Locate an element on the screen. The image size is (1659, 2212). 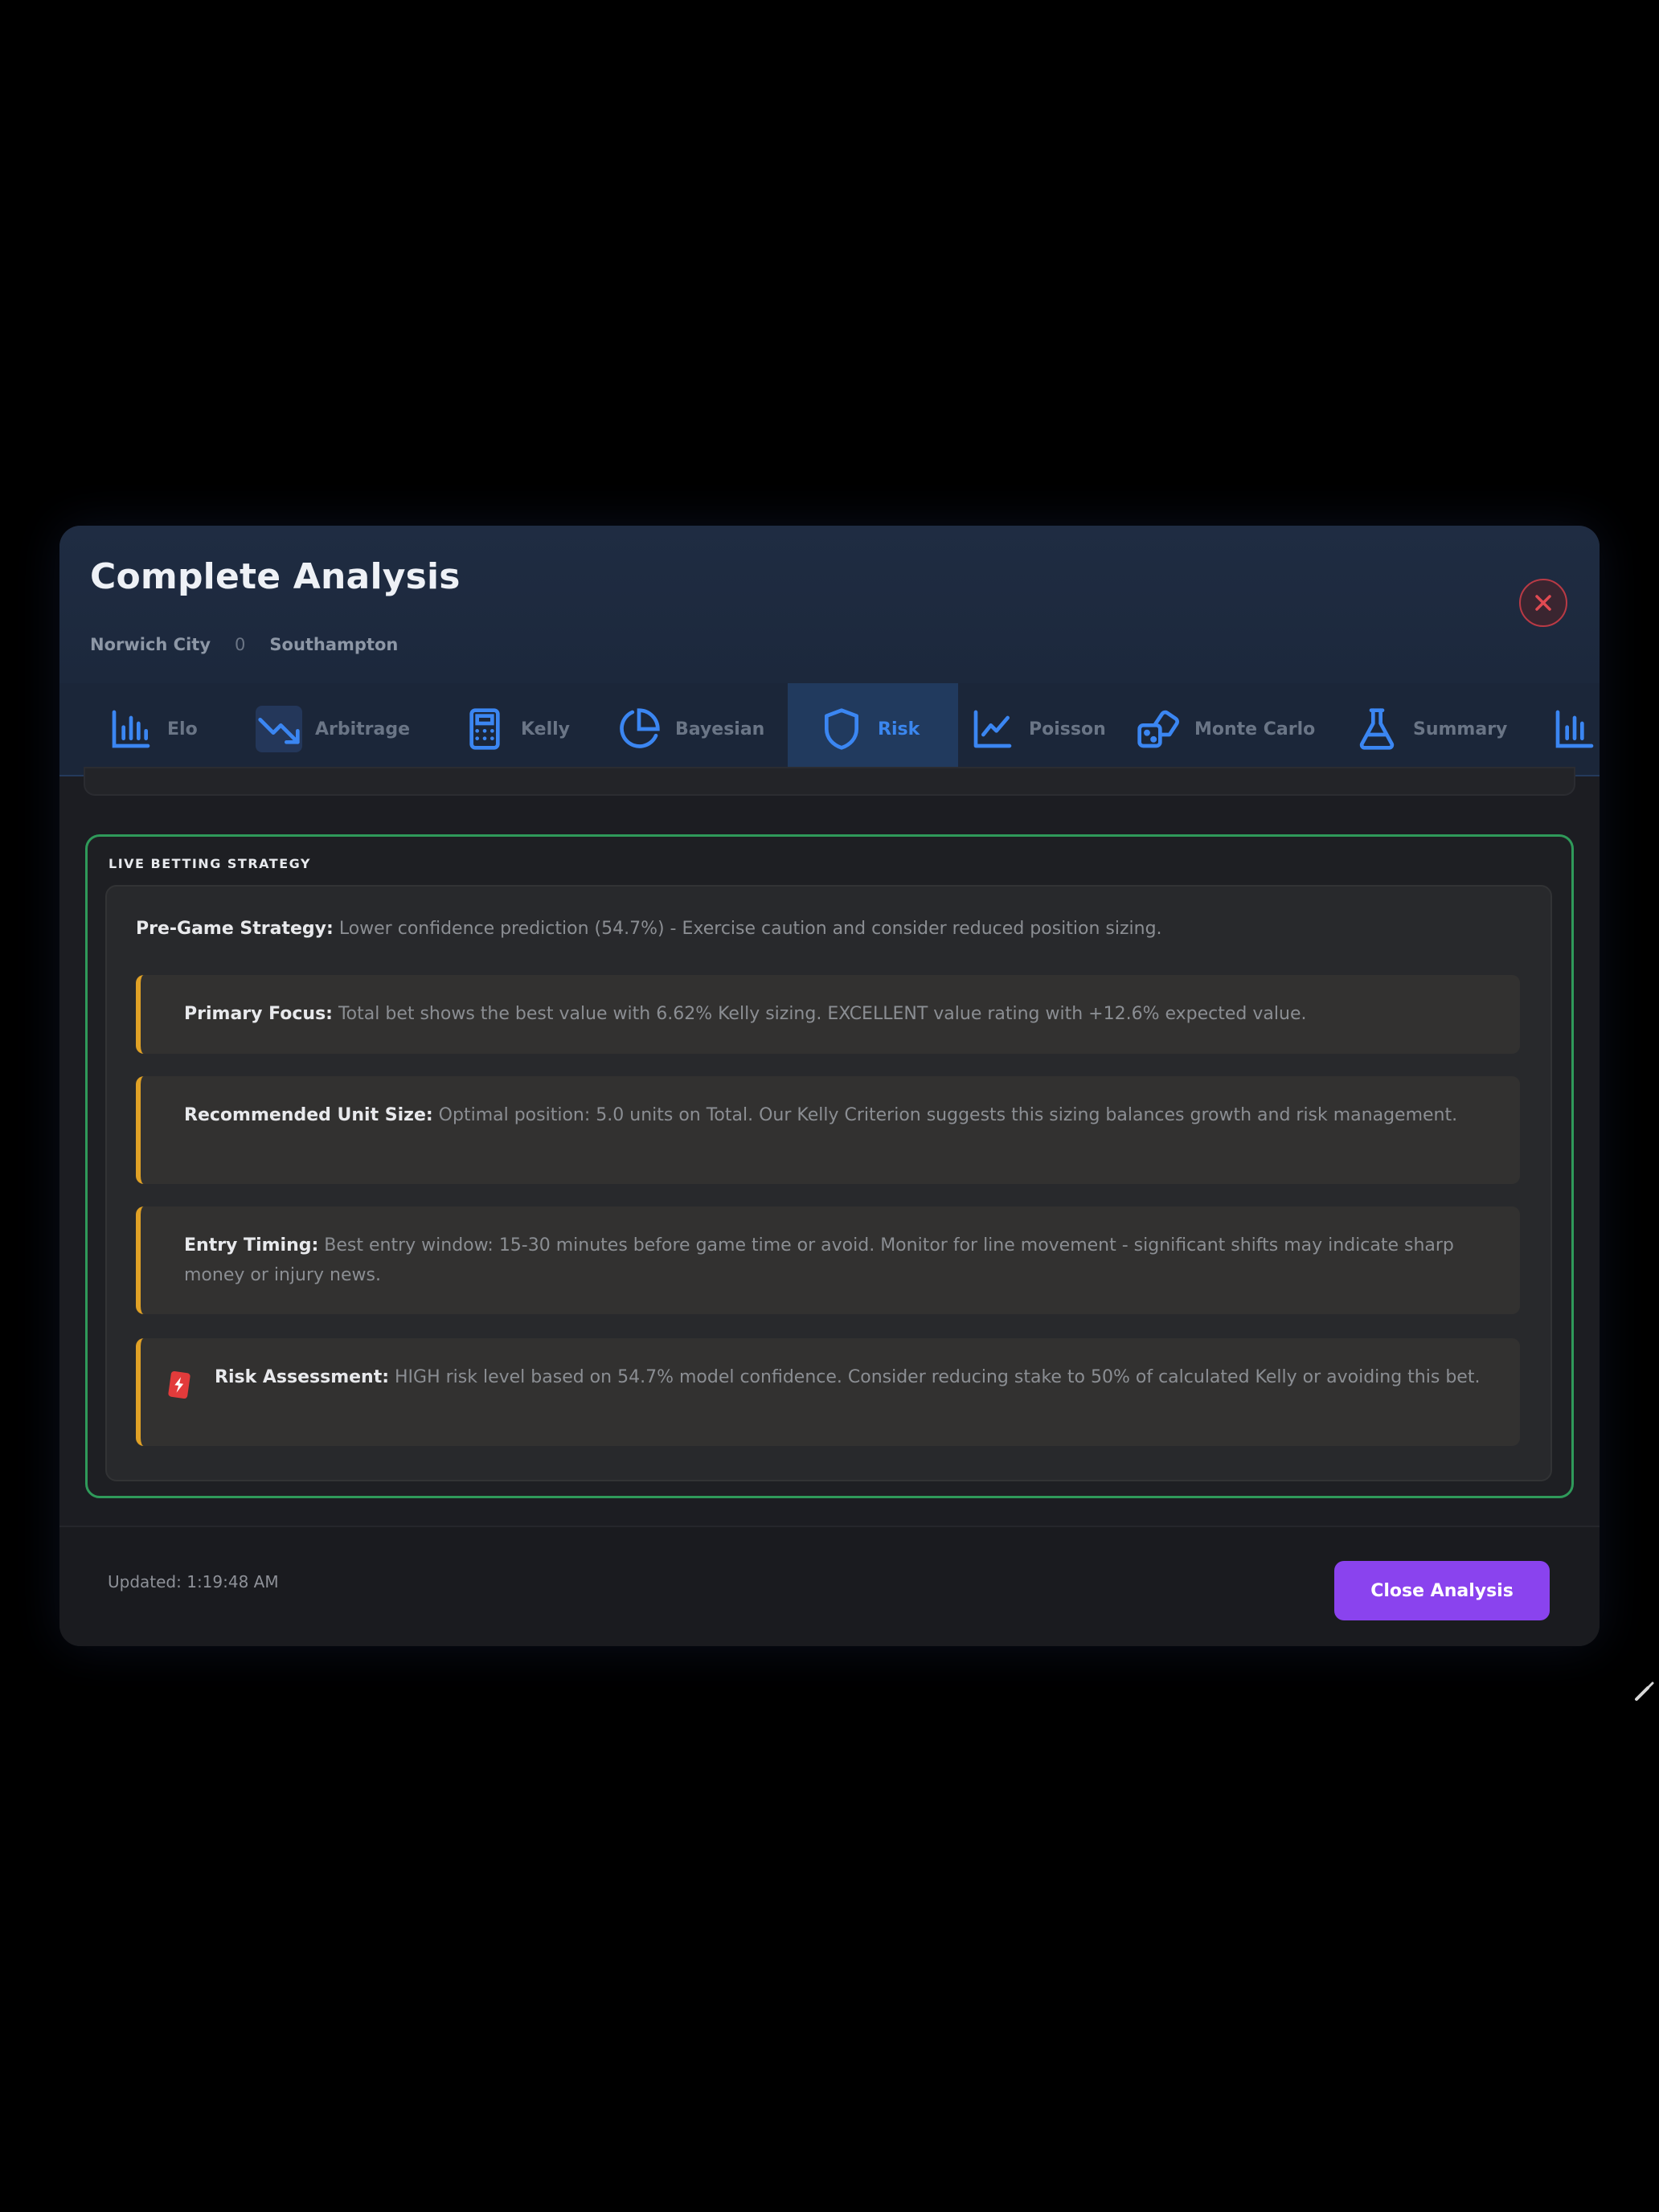
tab-kelly: Kelly is located at coordinates (545, 729).